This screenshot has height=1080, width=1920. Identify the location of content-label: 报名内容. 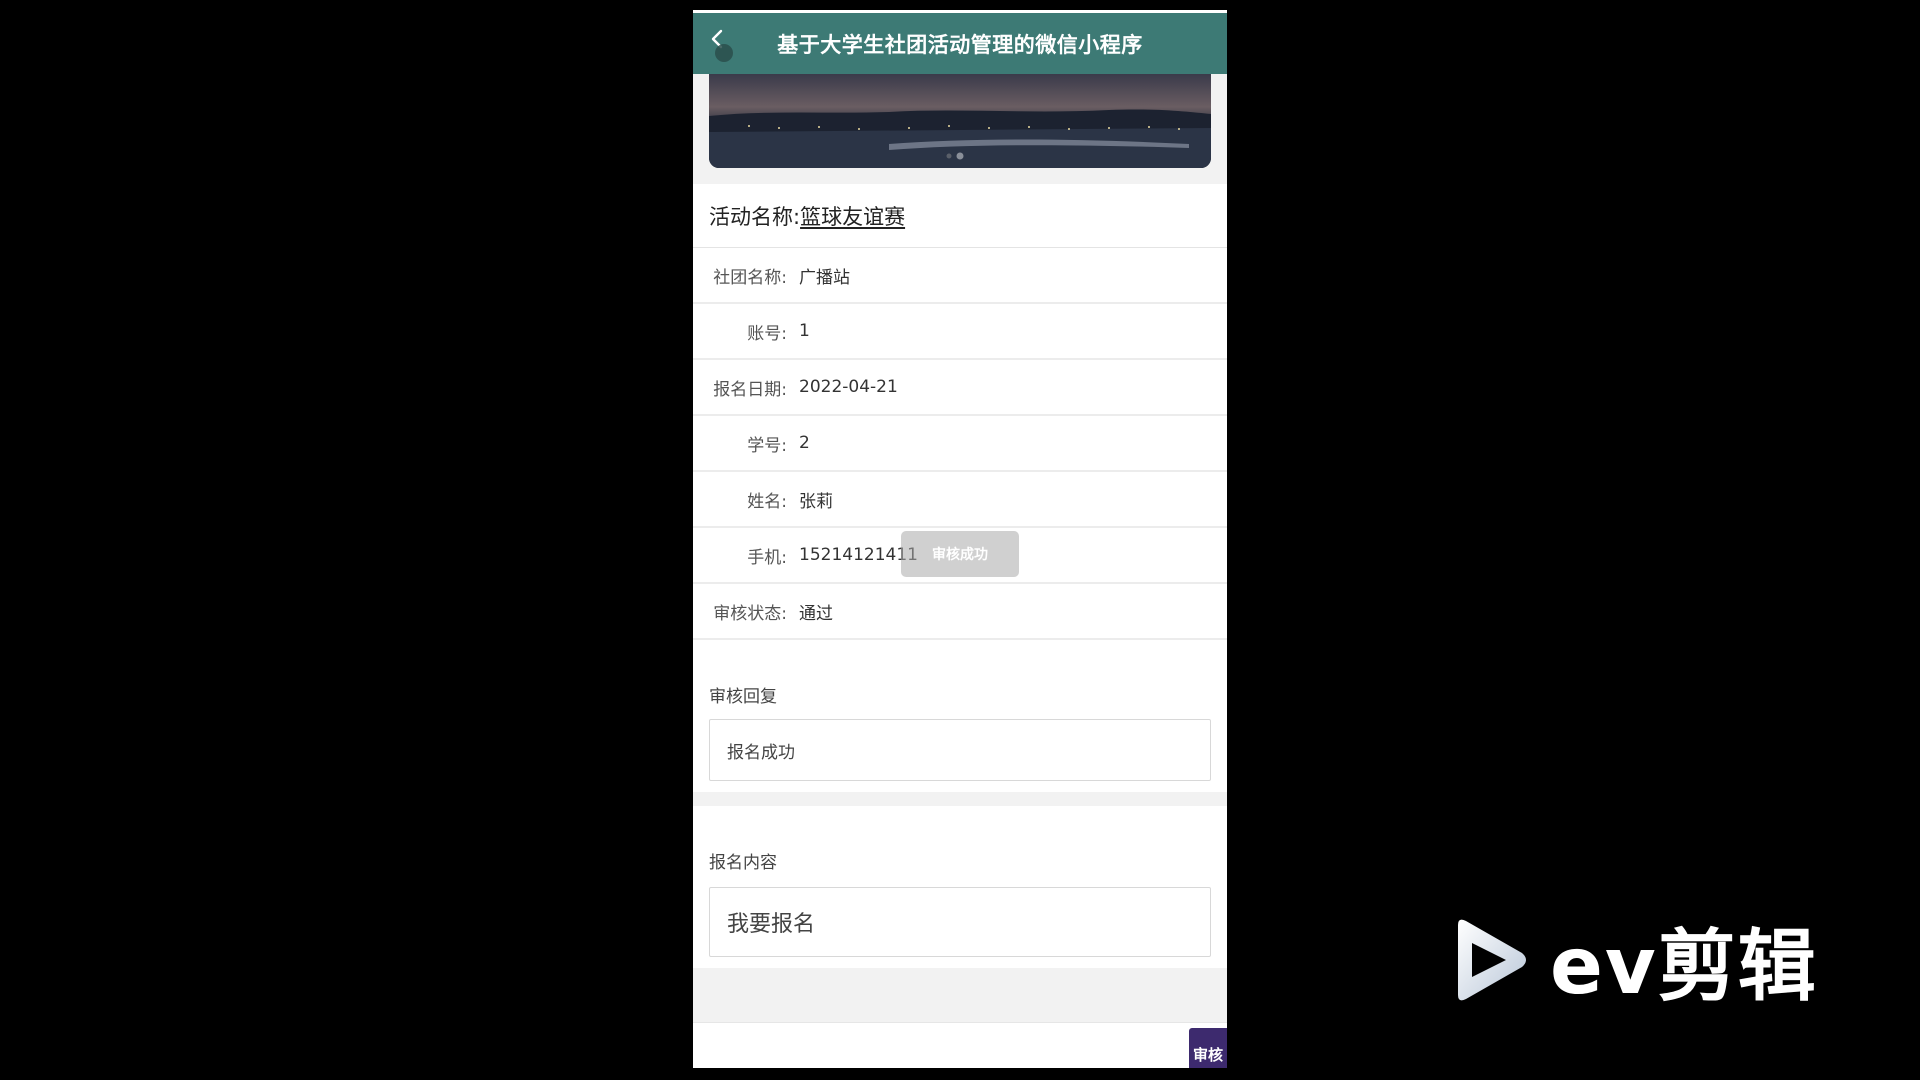
(743, 863).